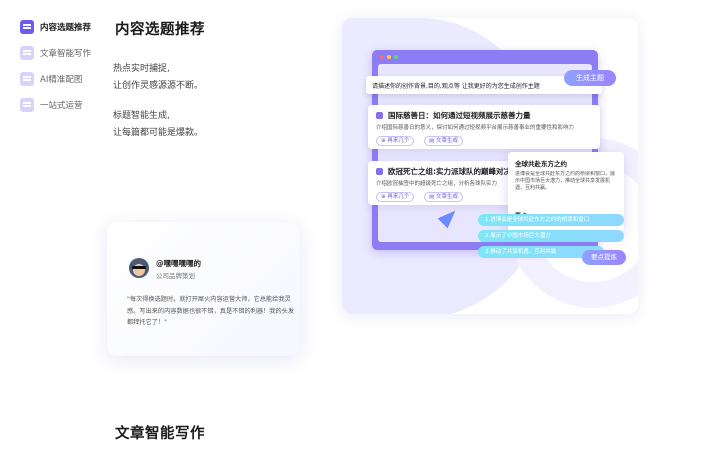  What do you see at coordinates (141, 69) in the screenshot?
I see `description-line: 热点实时捕捉,` at bounding box center [141, 69].